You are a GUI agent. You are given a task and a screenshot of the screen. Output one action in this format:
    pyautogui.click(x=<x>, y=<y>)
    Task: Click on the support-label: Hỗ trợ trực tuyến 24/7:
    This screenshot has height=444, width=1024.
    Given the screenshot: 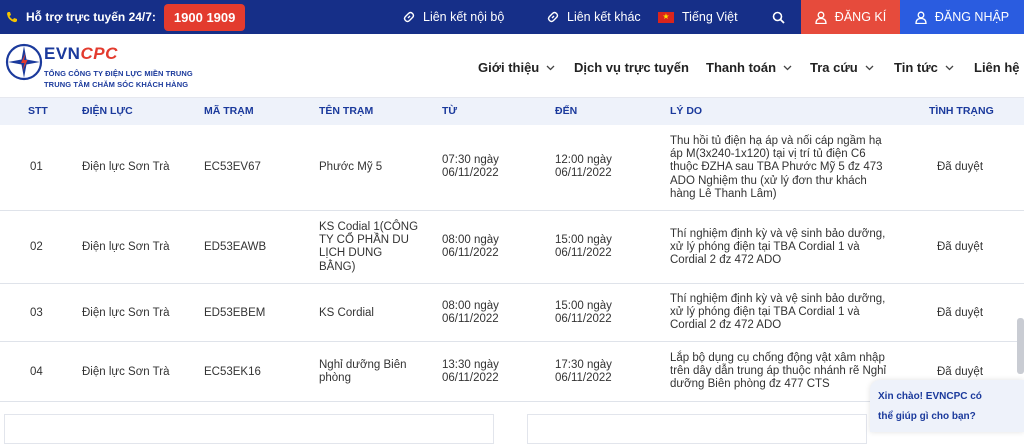 What is the action you would take?
    pyautogui.click(x=91, y=17)
    